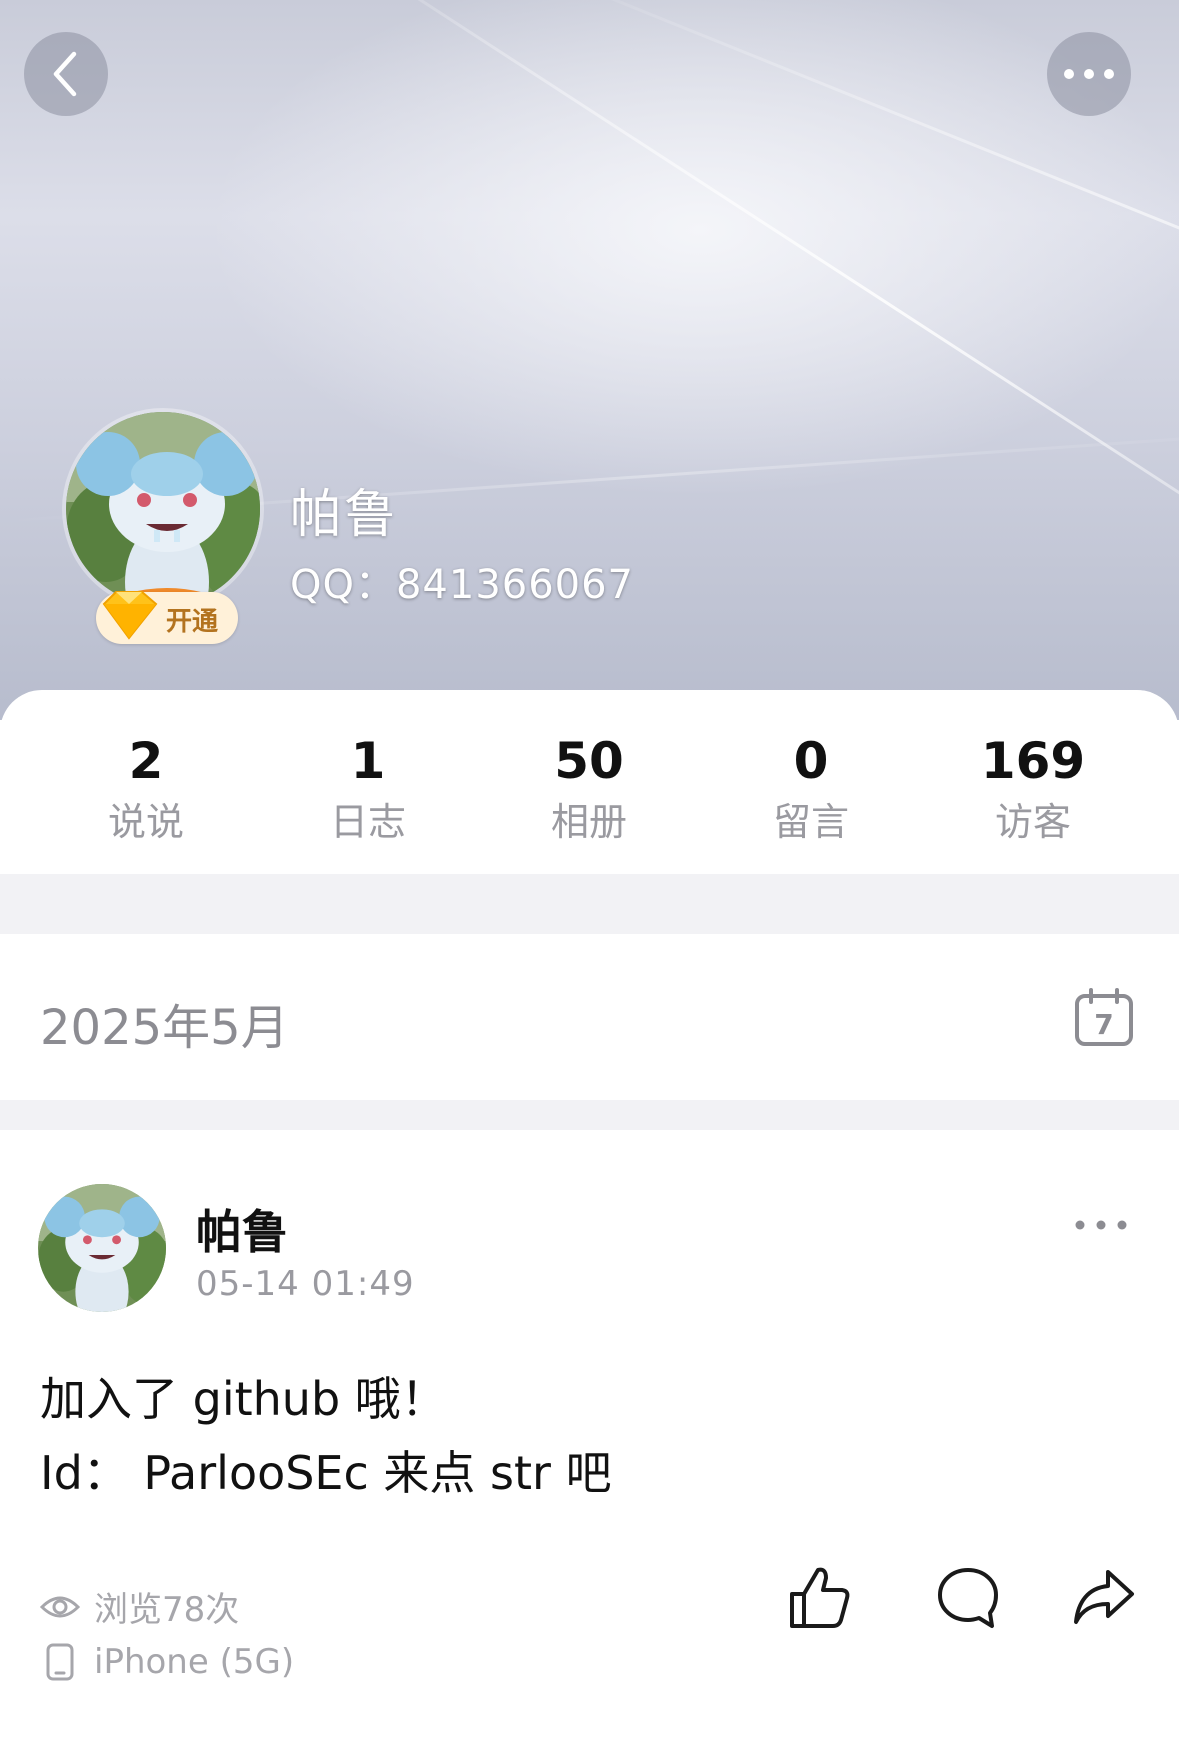 This screenshot has height=1738, width=1179. Describe the element at coordinates (146, 791) in the screenshot. I see `stat-posts: 2 说说` at that location.